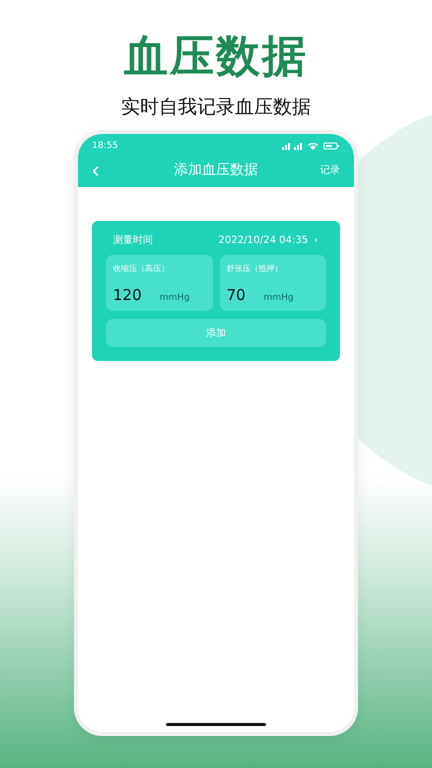  I want to click on status-time: 18:55, so click(105, 146).